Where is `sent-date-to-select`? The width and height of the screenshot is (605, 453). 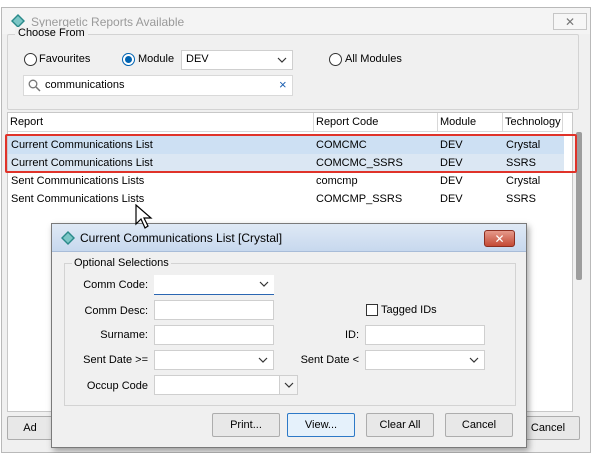
sent-date-to-select is located at coordinates (425, 360).